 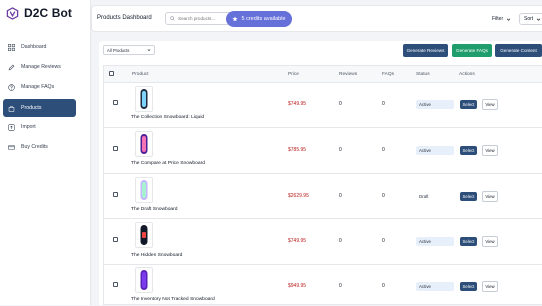 What do you see at coordinates (498, 19) in the screenshot?
I see `filter-label: Filter` at bounding box center [498, 19].